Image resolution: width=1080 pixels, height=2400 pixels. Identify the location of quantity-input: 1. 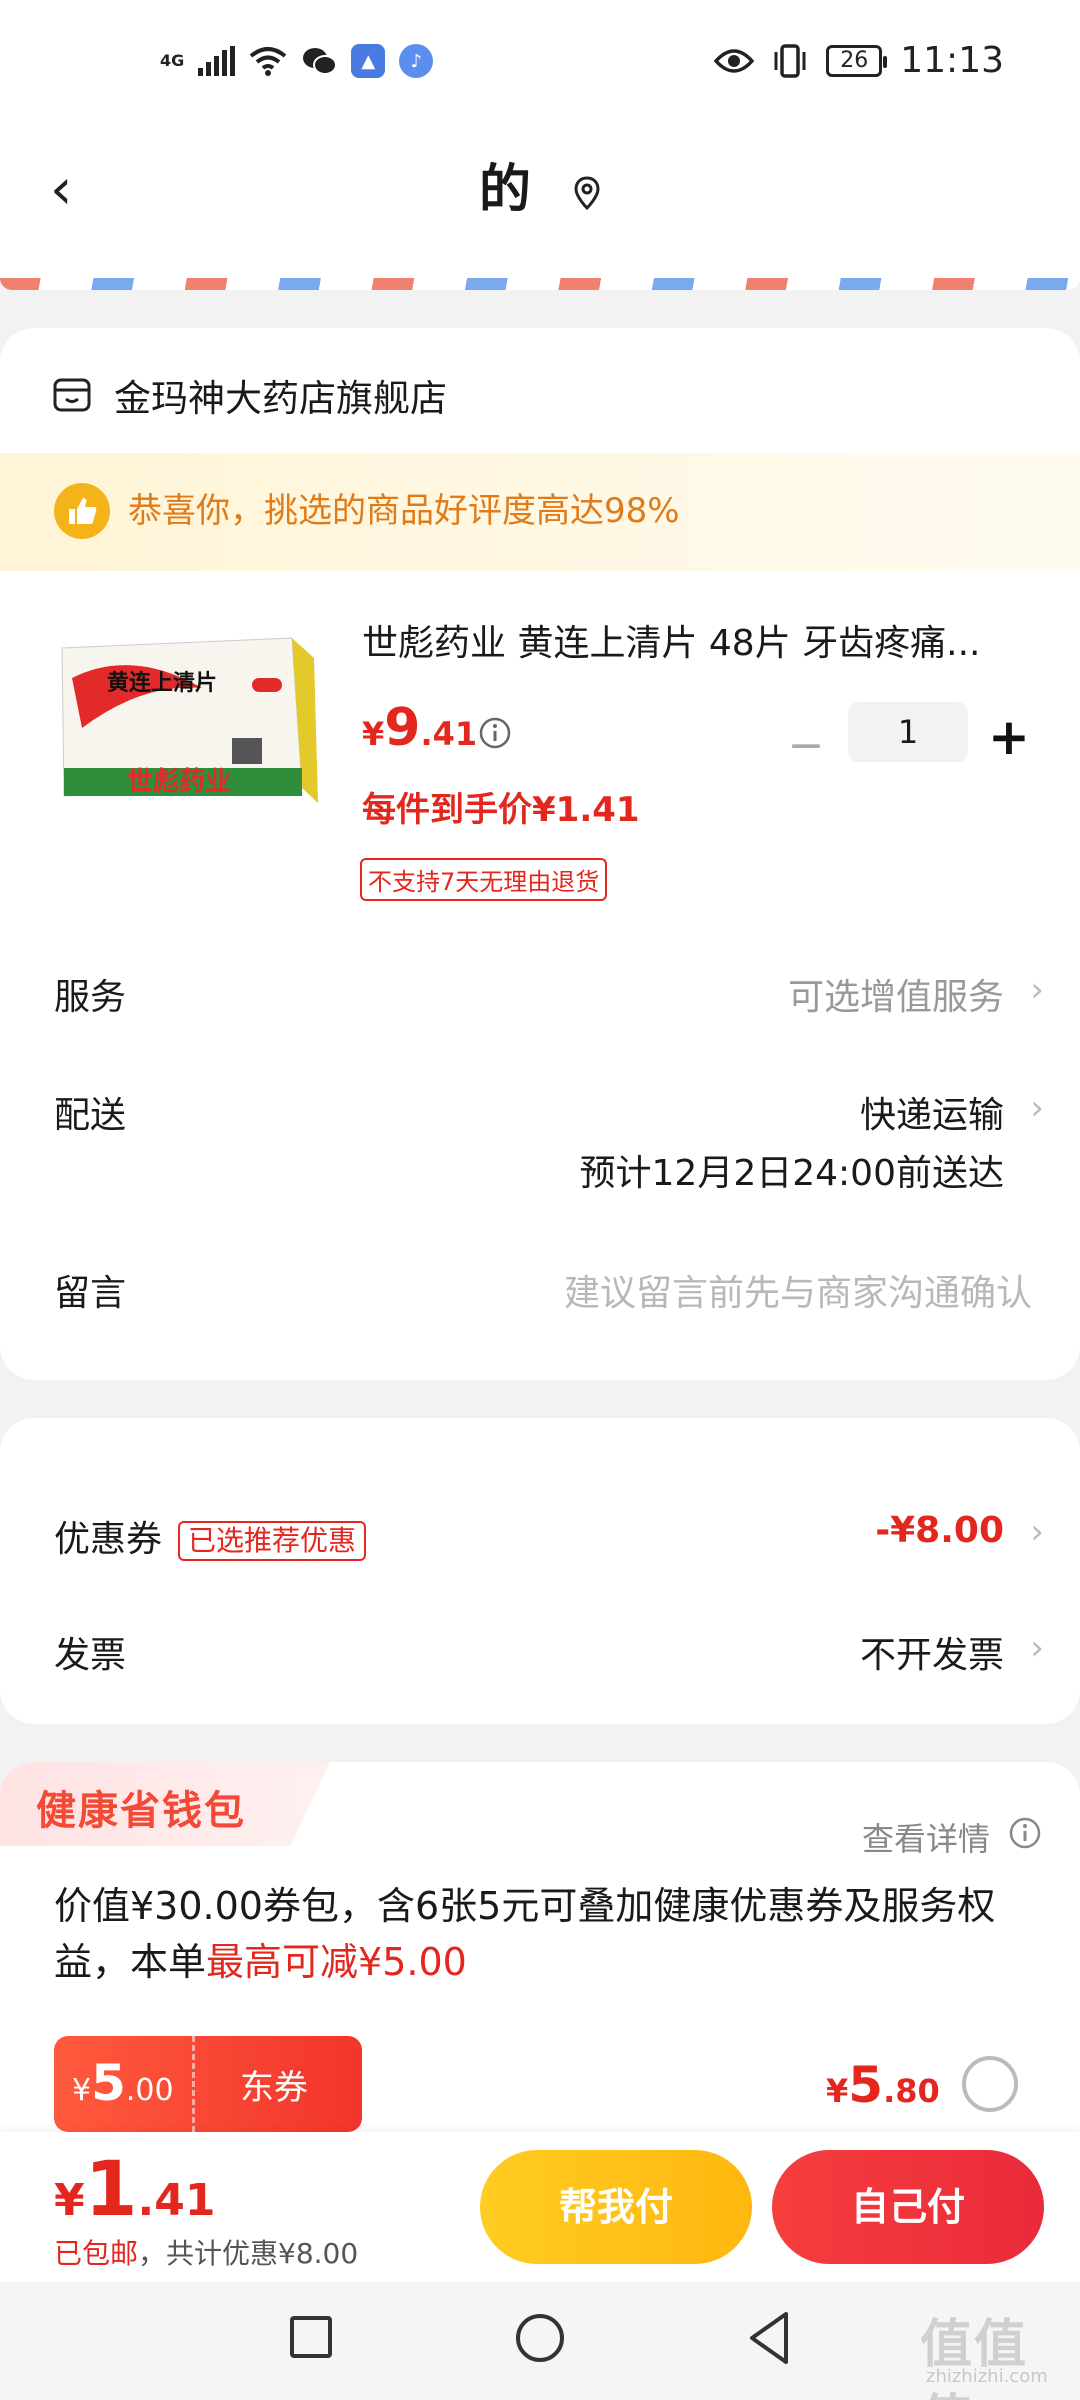
(908, 732).